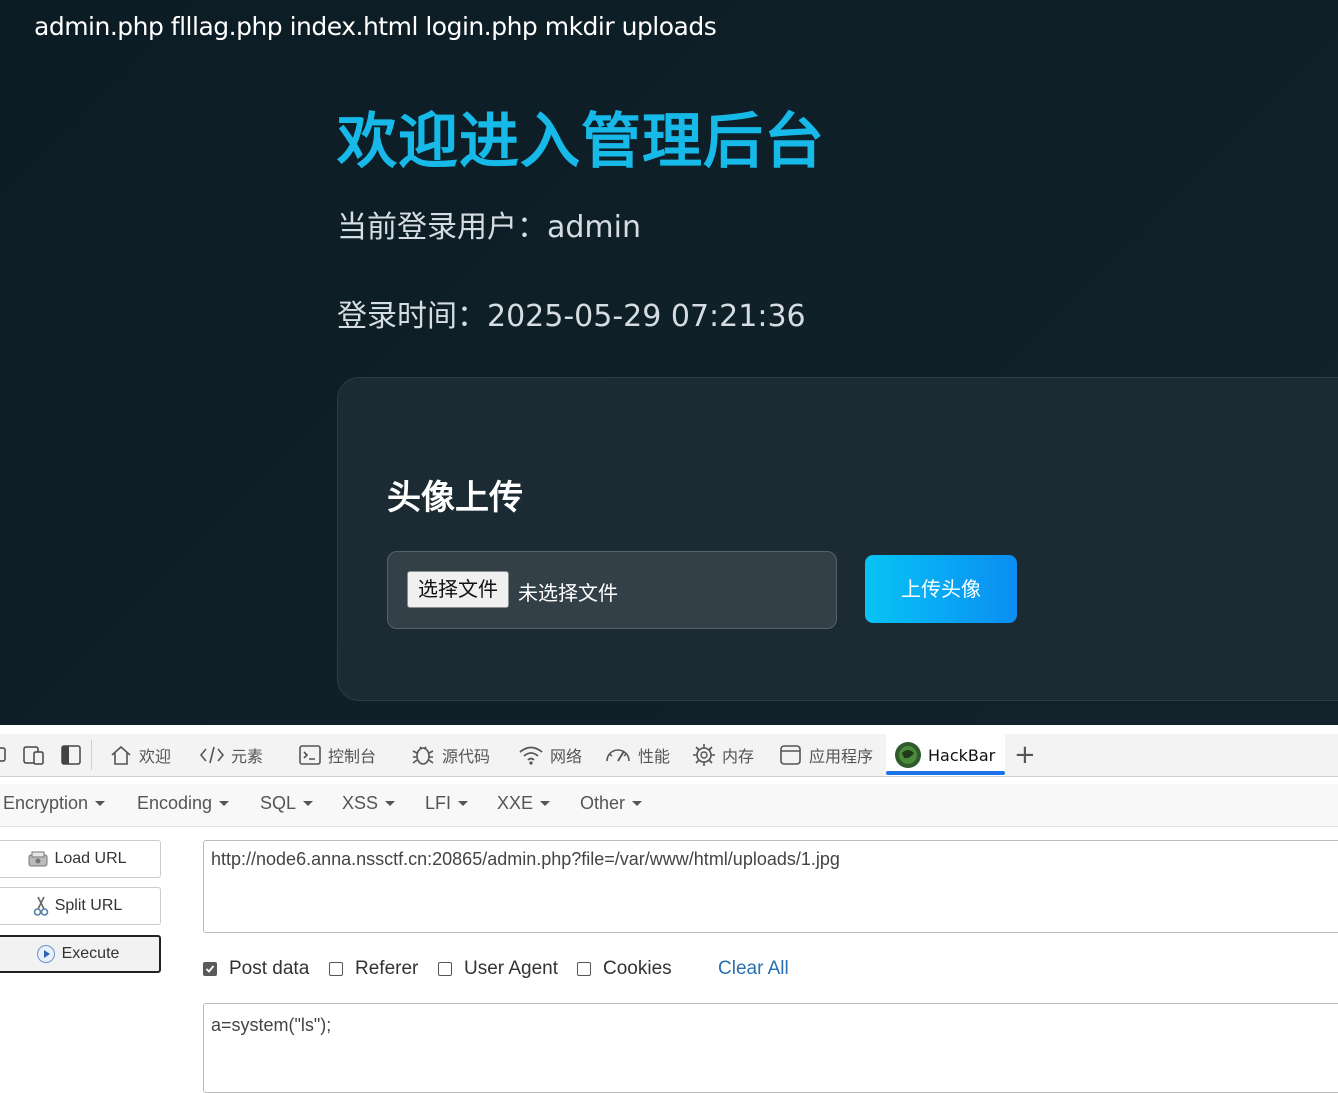  I want to click on tab-label: 内存, so click(738, 756).